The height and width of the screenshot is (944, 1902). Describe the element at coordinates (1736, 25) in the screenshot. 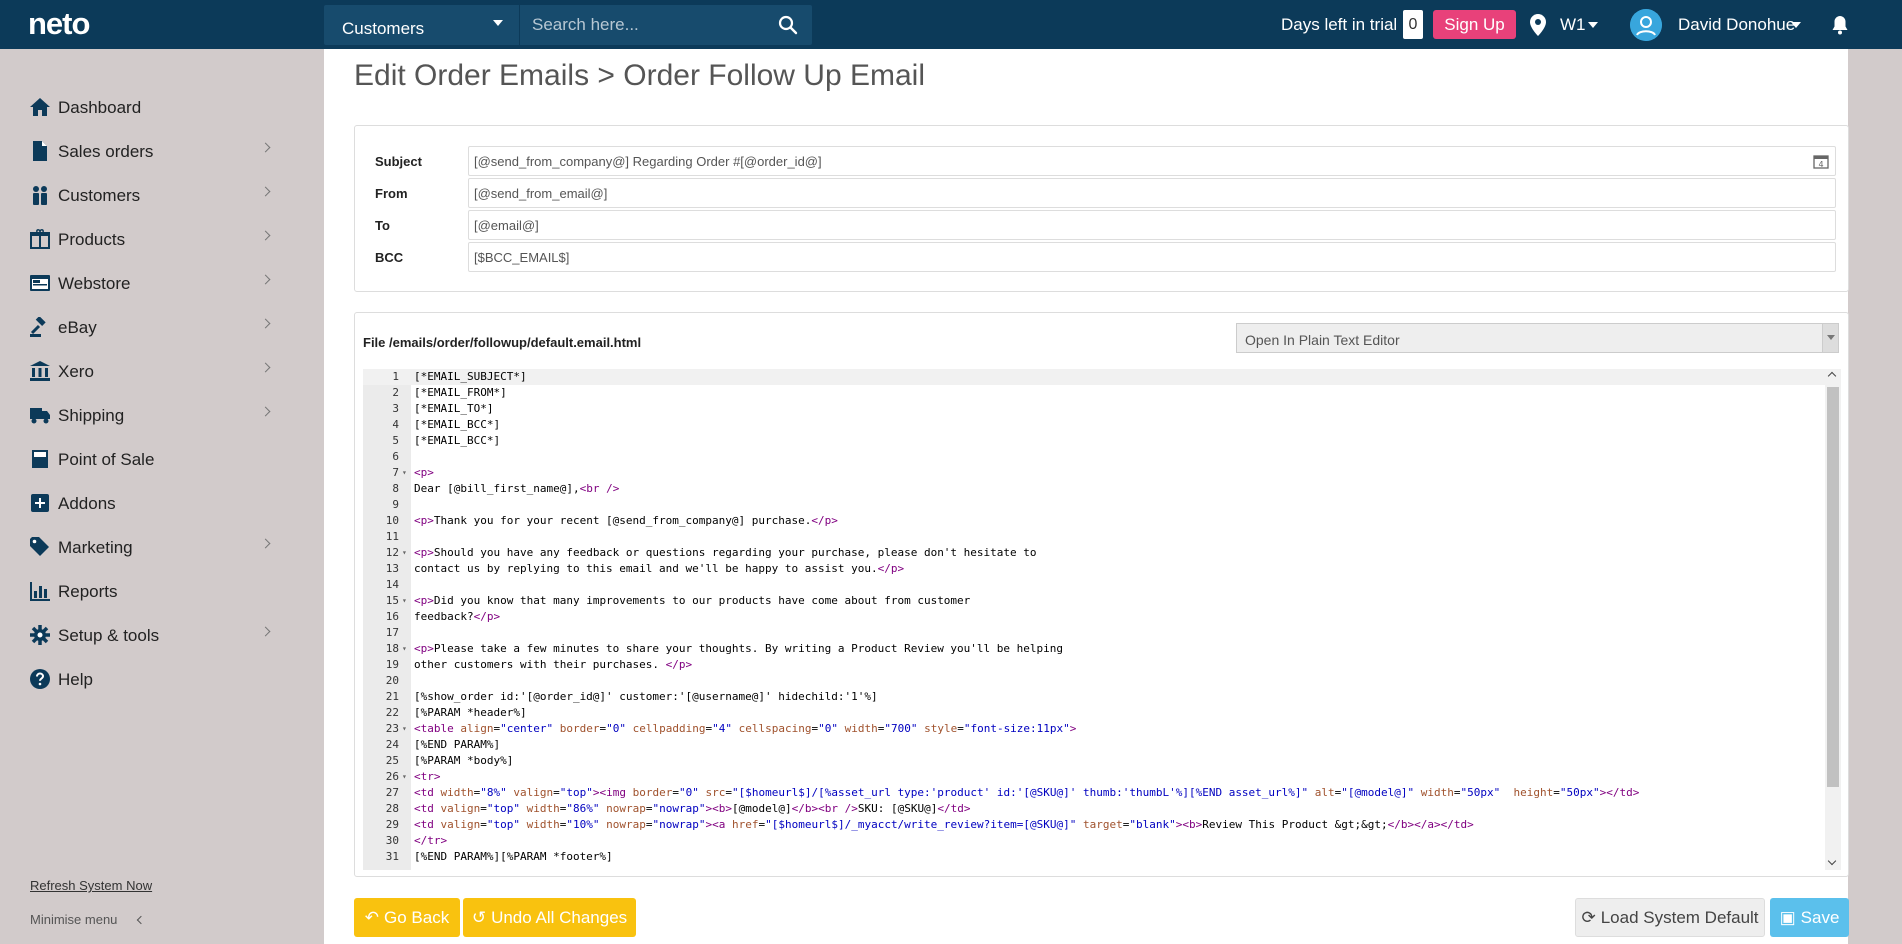

I see `user-name: David Donohue` at that location.